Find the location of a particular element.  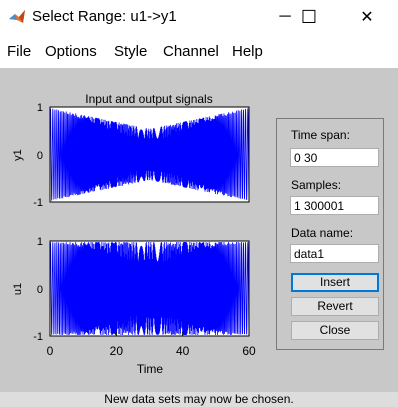

bot-signal-path is located at coordinates (149, 288).